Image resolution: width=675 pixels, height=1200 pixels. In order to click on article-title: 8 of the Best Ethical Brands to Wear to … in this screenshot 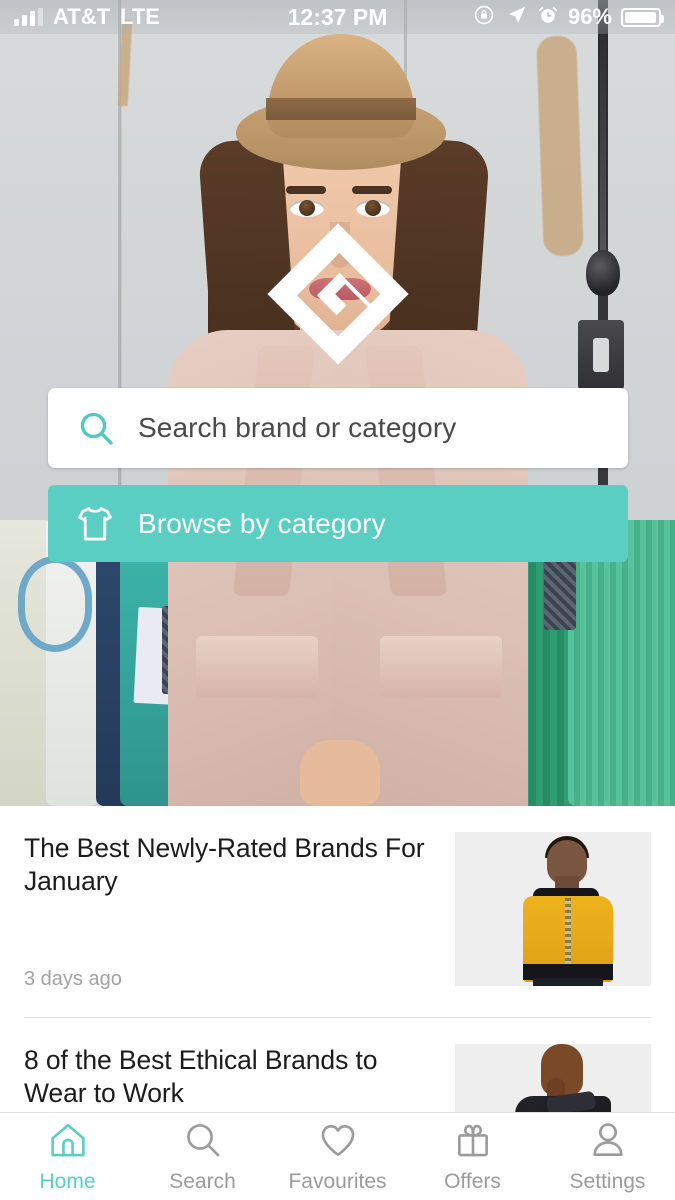, I will do `click(201, 1077)`.